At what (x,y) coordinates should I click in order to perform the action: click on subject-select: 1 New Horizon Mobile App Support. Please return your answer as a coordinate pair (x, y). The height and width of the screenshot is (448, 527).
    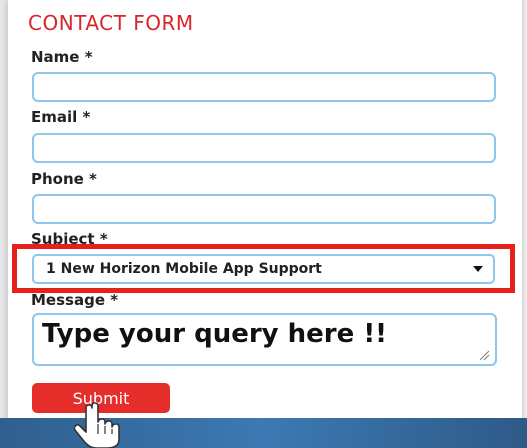
    Looking at the image, I should click on (263, 269).